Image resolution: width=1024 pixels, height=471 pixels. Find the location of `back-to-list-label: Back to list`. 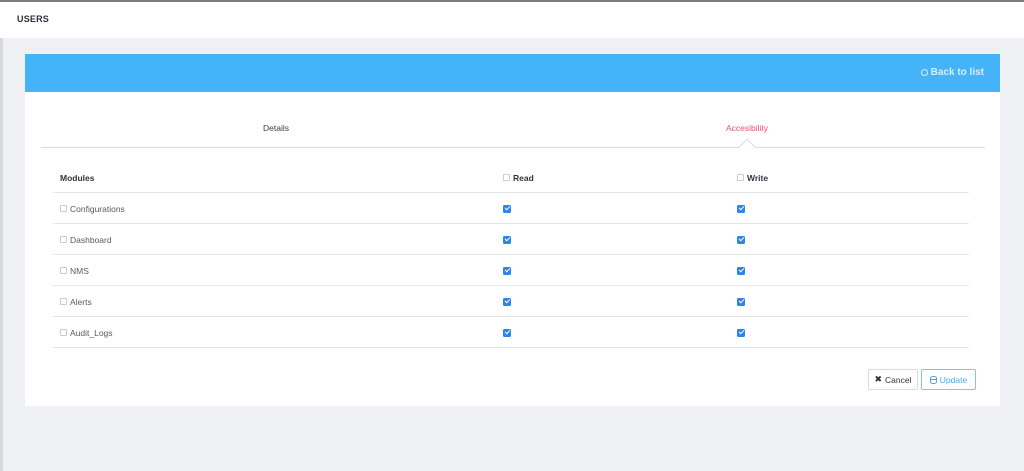

back-to-list-label: Back to list is located at coordinates (957, 72).